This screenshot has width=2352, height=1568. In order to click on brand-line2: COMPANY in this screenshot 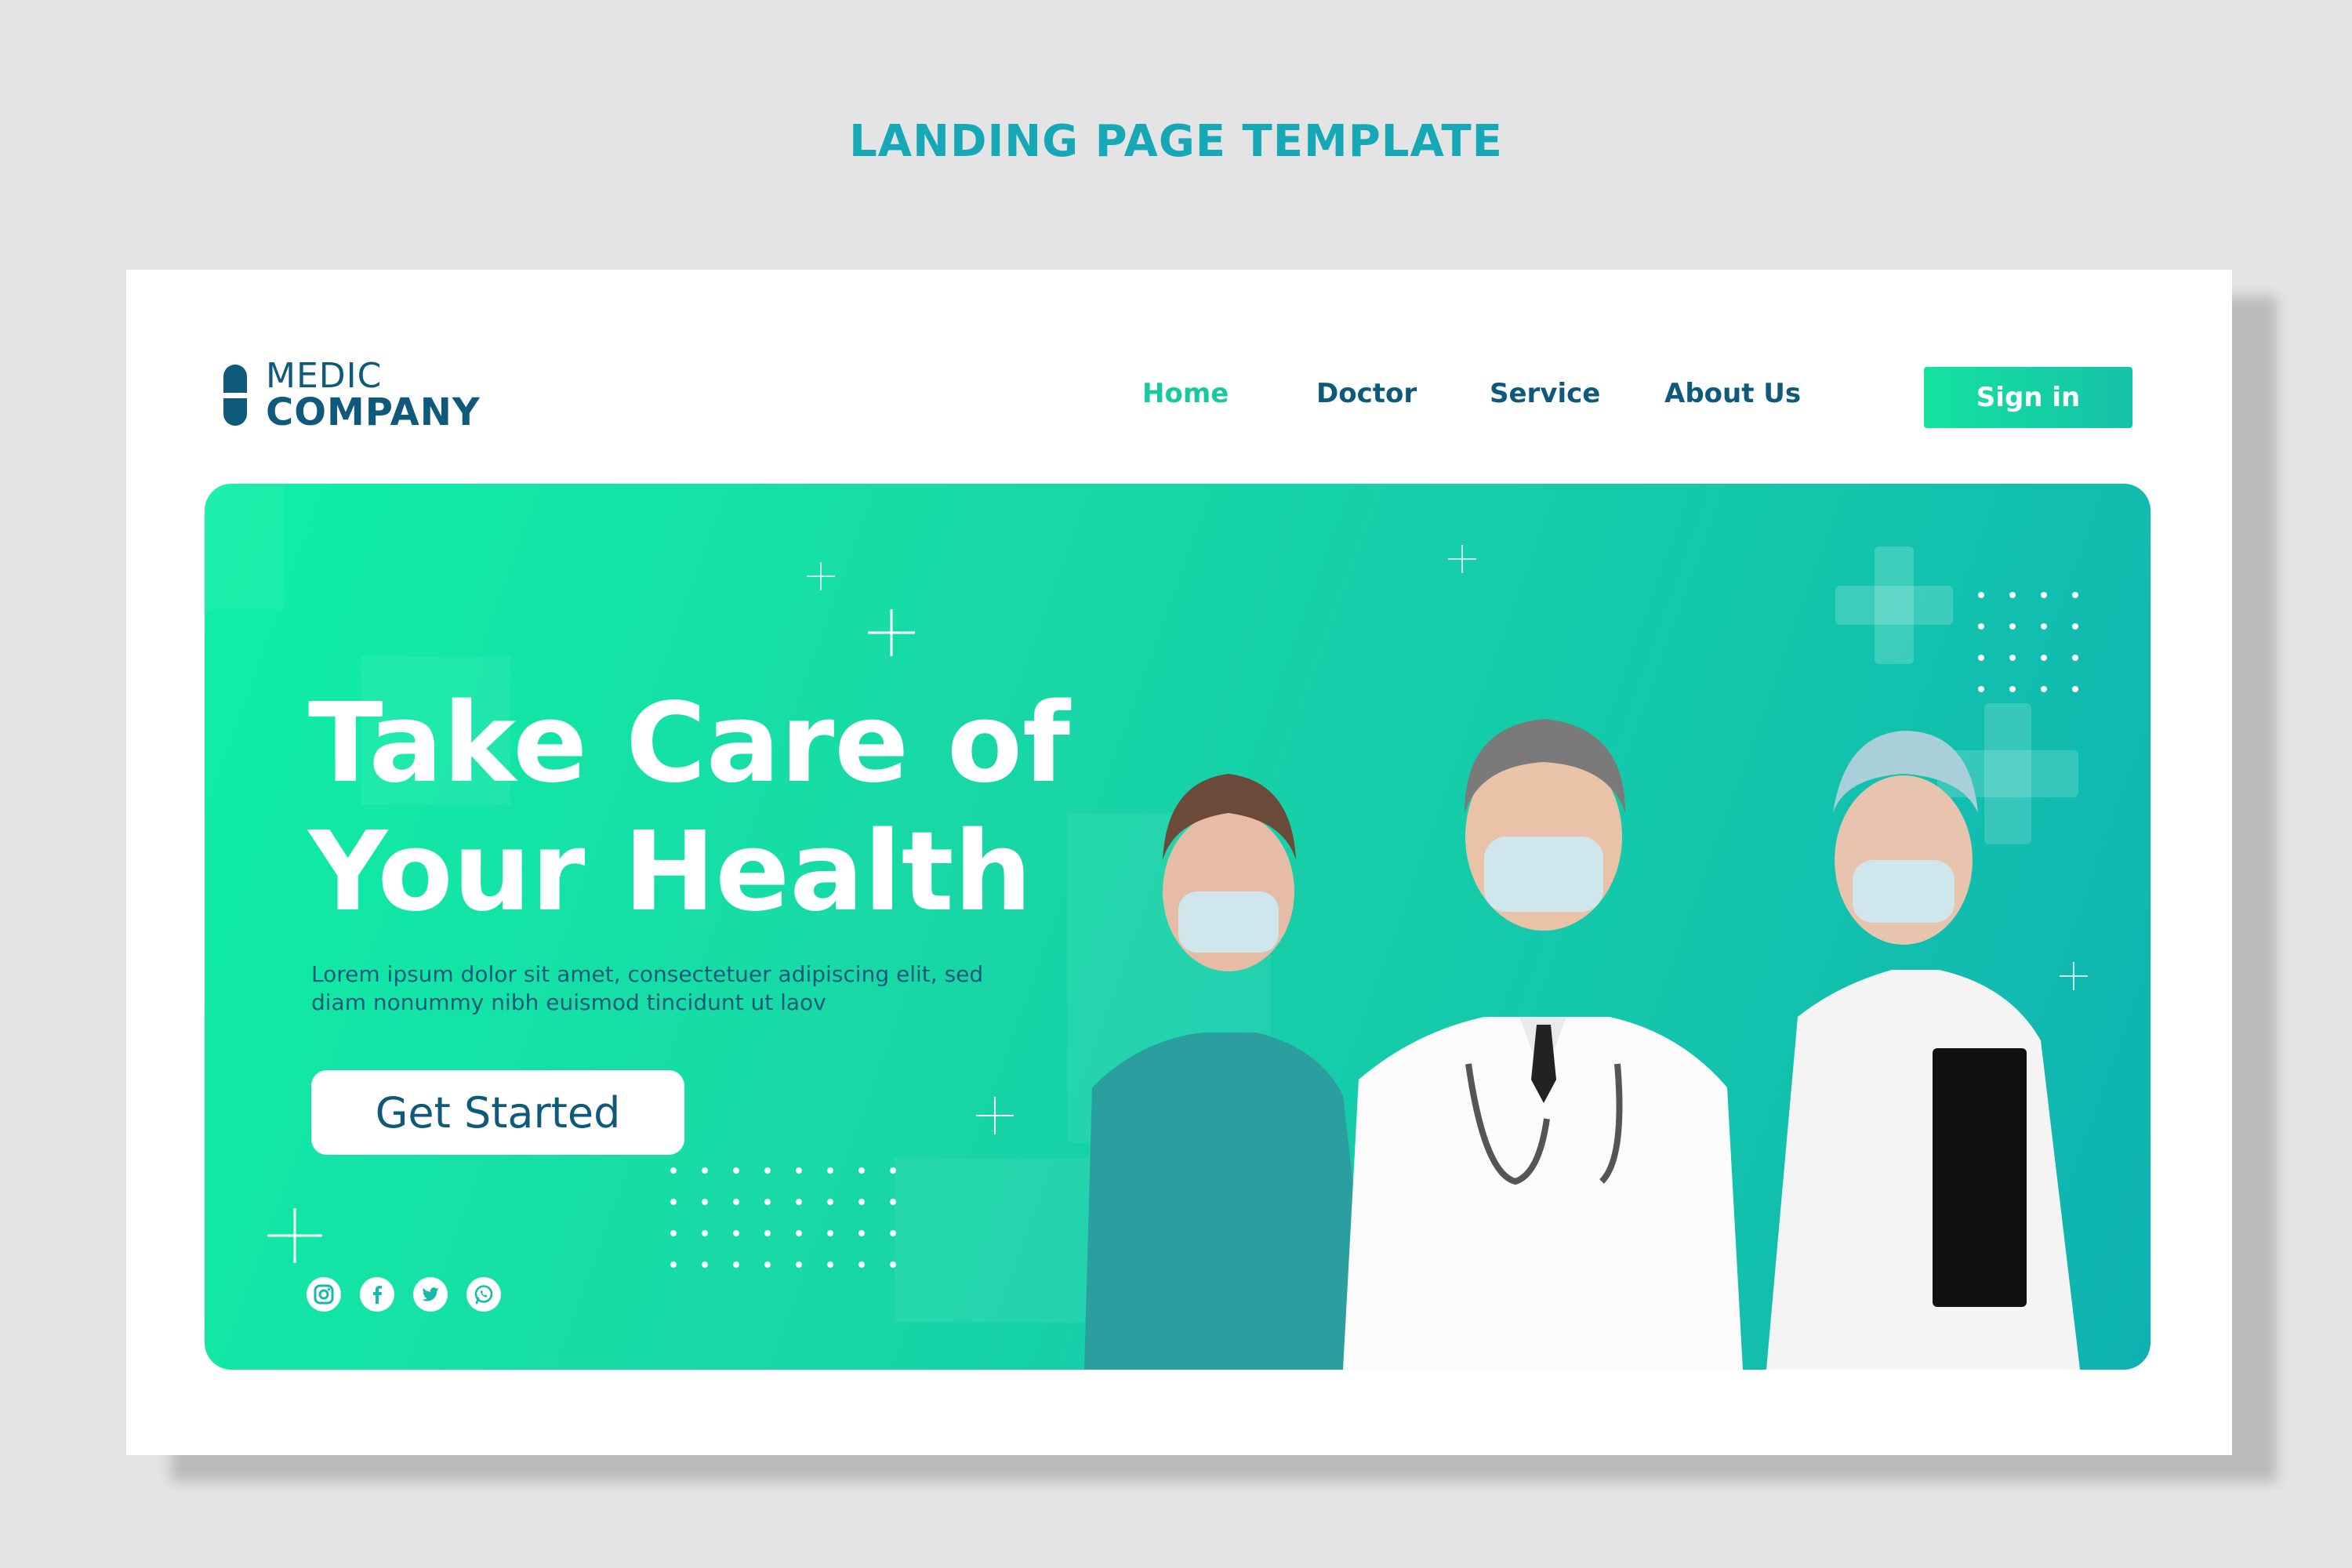, I will do `click(373, 412)`.